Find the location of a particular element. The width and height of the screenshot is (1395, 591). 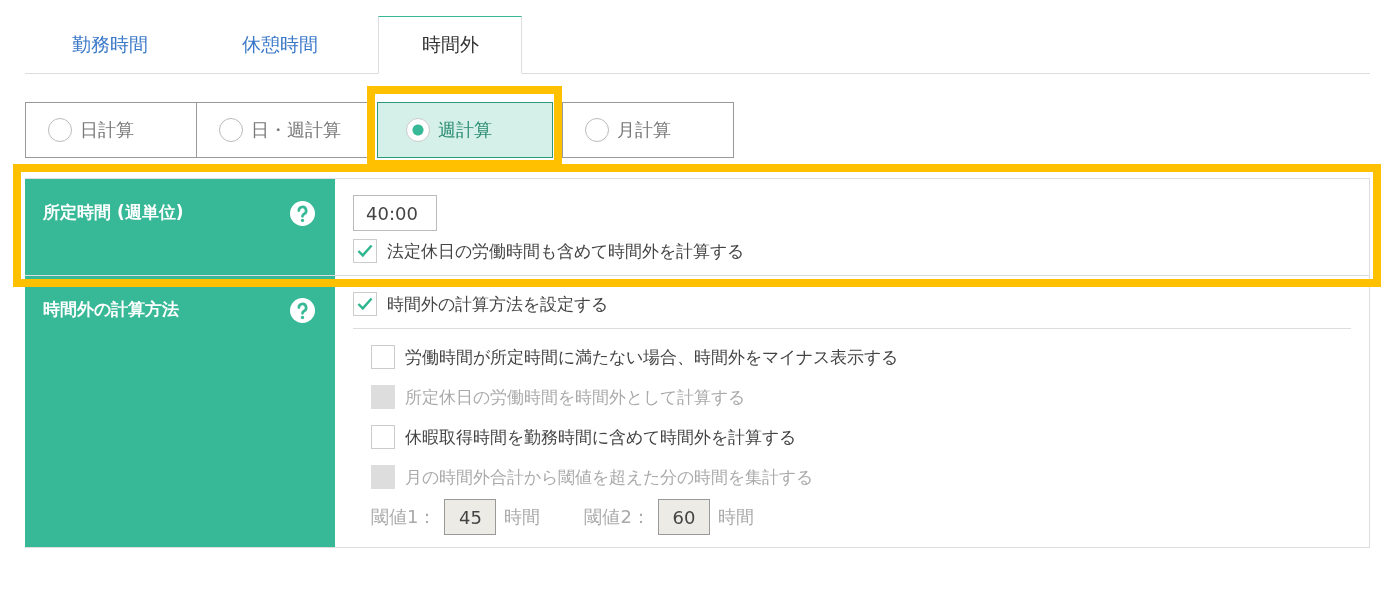

radio-segment: 日計算 is located at coordinates (111, 130).